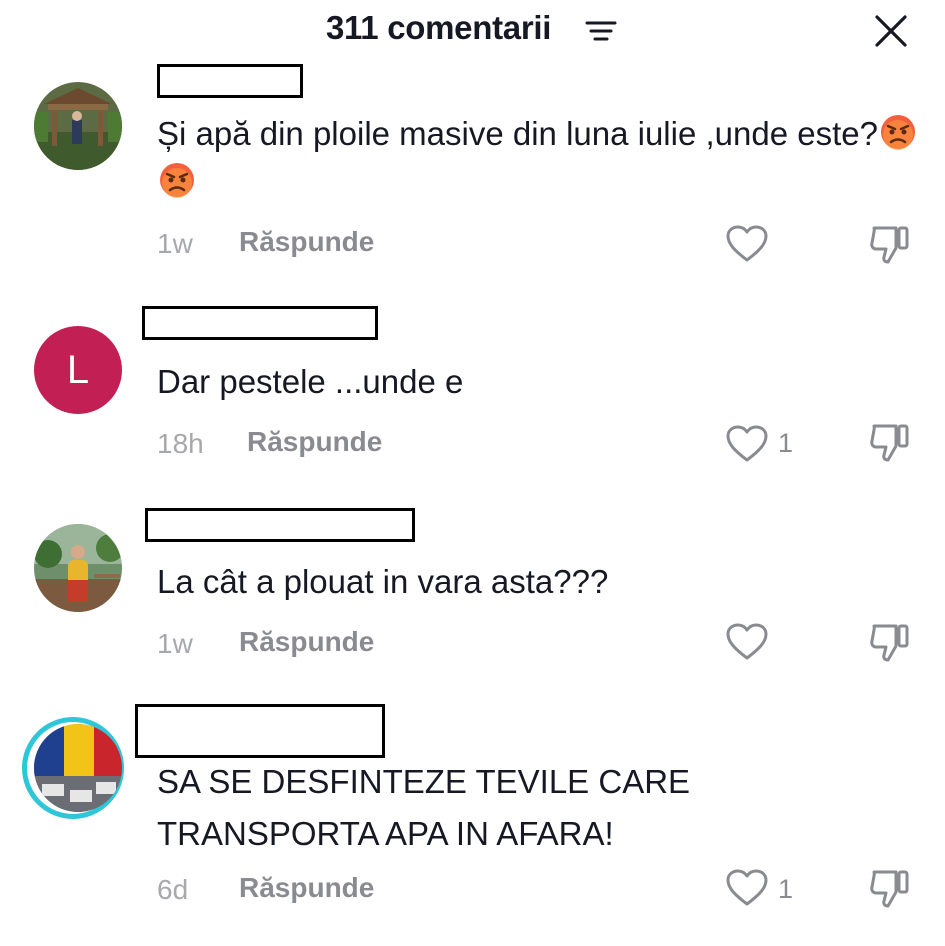  Describe the element at coordinates (180, 443) in the screenshot. I see `comment-time: 18h` at that location.